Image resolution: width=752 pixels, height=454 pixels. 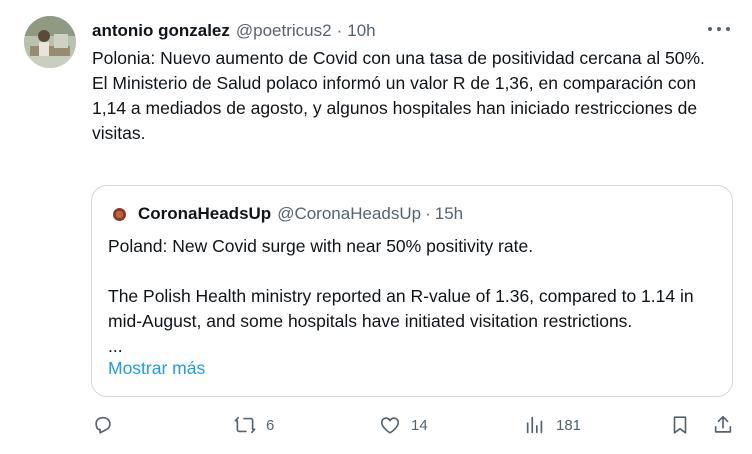 I want to click on quoted-timestamp: 15h, so click(x=449, y=213).